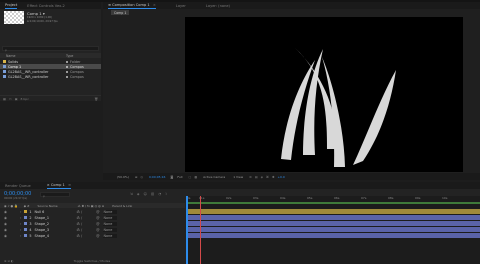 The image size is (480, 264). What do you see at coordinates (141, 177) in the screenshot?
I see `mask-icon: ◎` at bounding box center [141, 177].